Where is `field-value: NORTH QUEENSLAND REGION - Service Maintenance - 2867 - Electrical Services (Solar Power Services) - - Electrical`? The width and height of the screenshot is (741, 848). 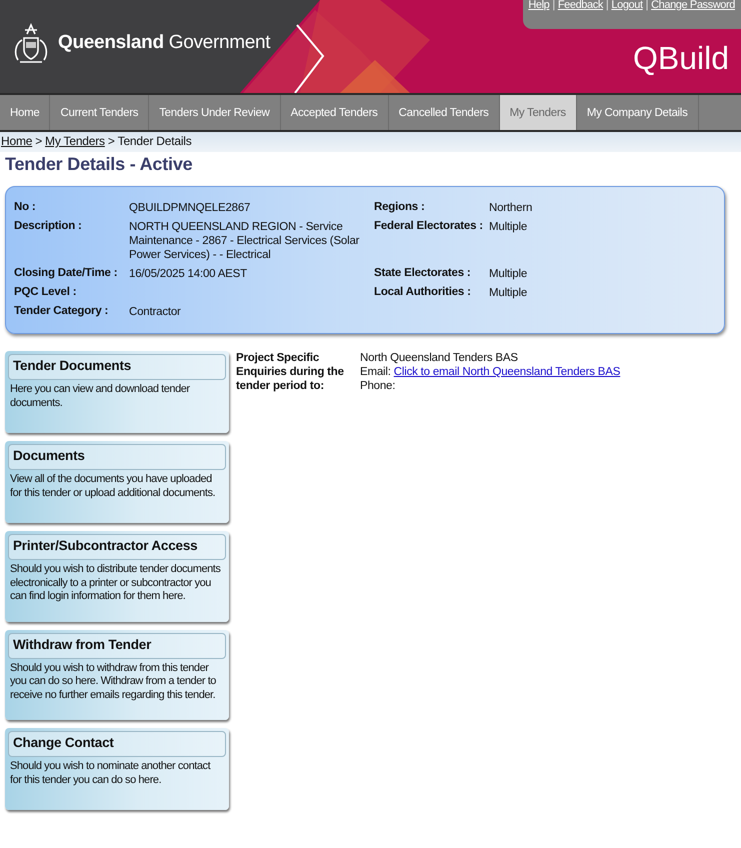
field-value: NORTH QUEENSLAND REGION - Service Maintenance - 2867 - Electrical Services (Solar Power Services) - - Electrical is located at coordinates (244, 241).